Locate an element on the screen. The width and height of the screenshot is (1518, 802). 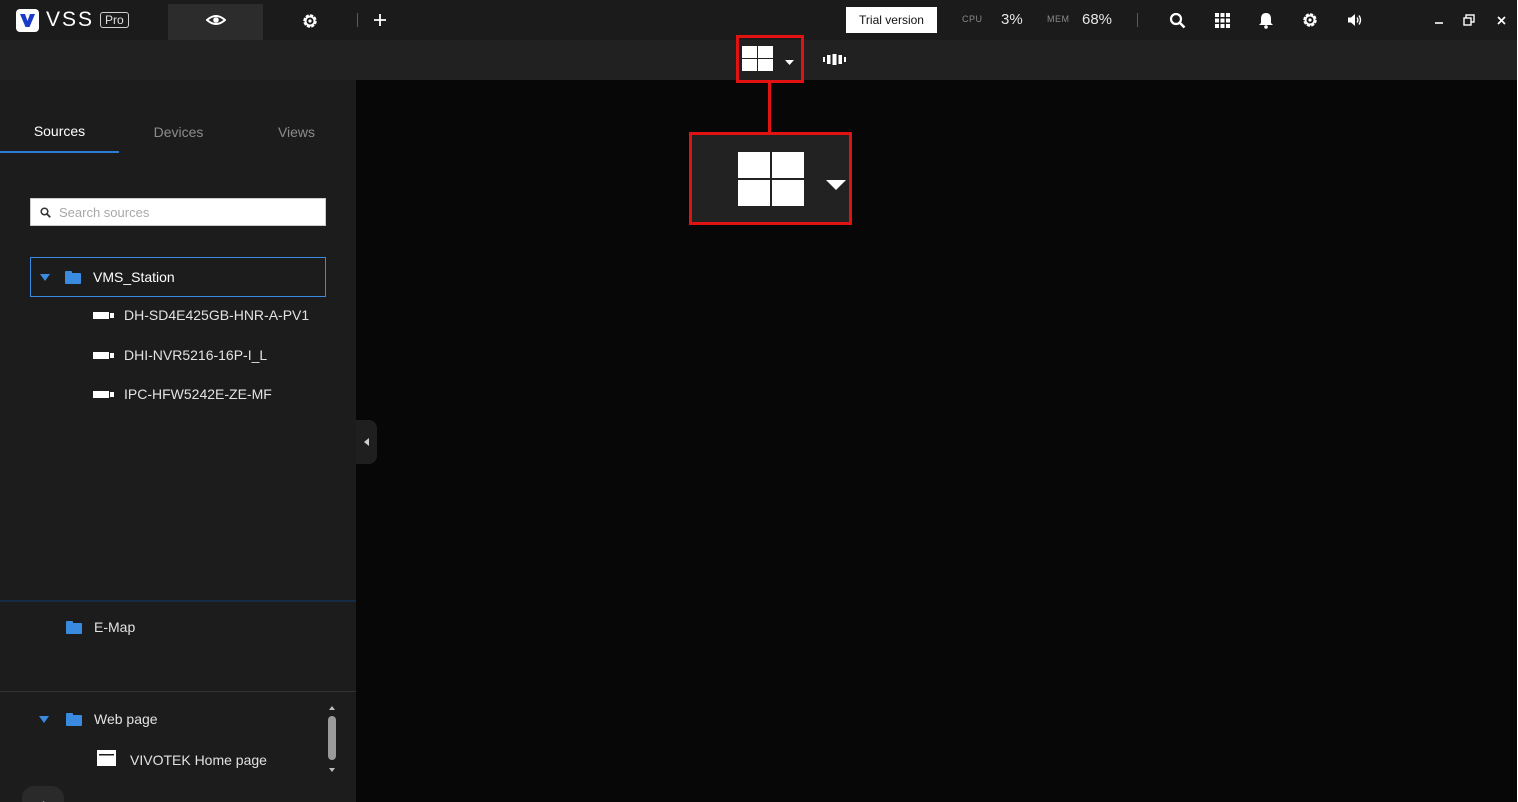
expand-panel-button is located at coordinates (43, 794).